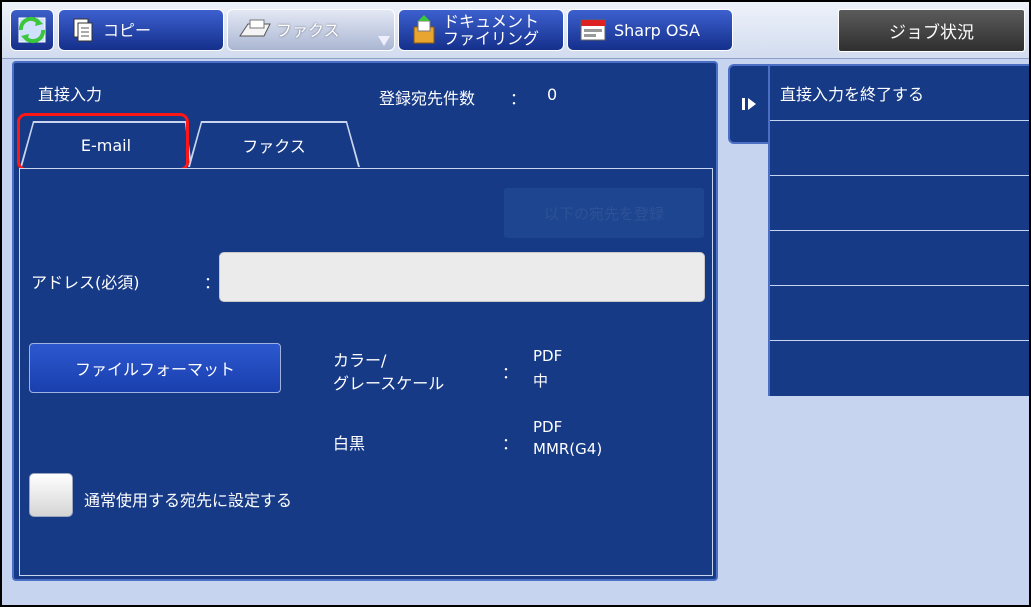 This screenshot has width=1031, height=607. What do you see at coordinates (852, 94) in the screenshot?
I see `end-direct-entry-label: 直接入力を終了する` at bounding box center [852, 94].